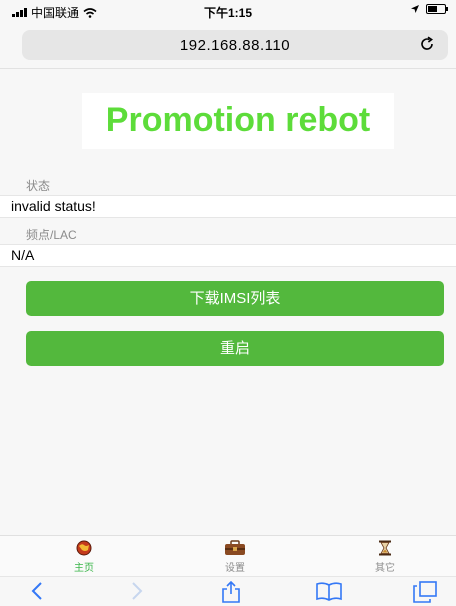  What do you see at coordinates (385, 548) in the screenshot?
I see `hourglass-icon` at bounding box center [385, 548].